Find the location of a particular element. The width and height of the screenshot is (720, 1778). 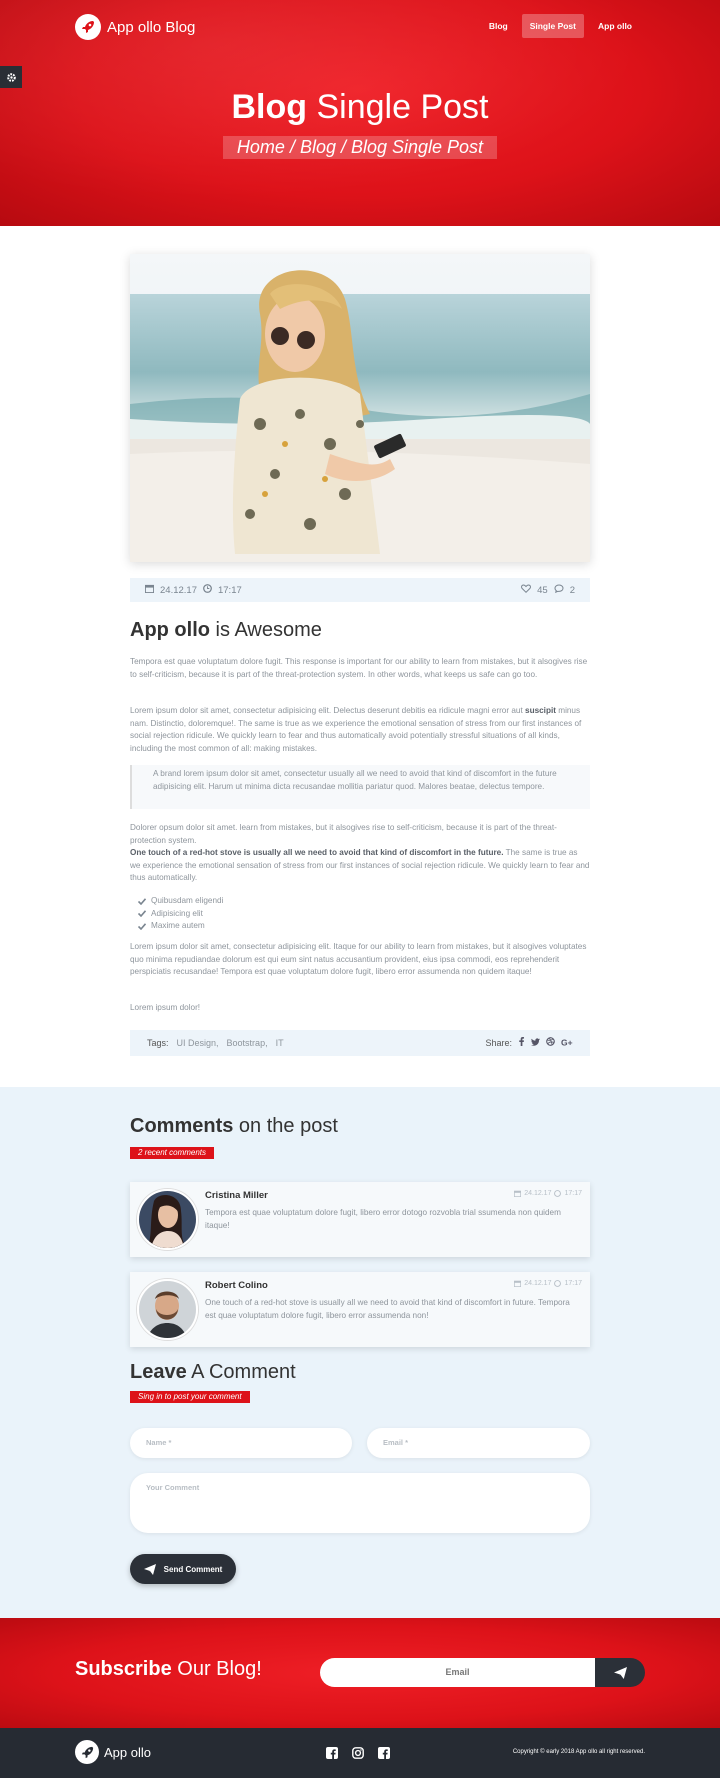

tags-share-bar: Tags: UI Design, Bootstrap, IT Share: G+ is located at coordinates (360, 1043).